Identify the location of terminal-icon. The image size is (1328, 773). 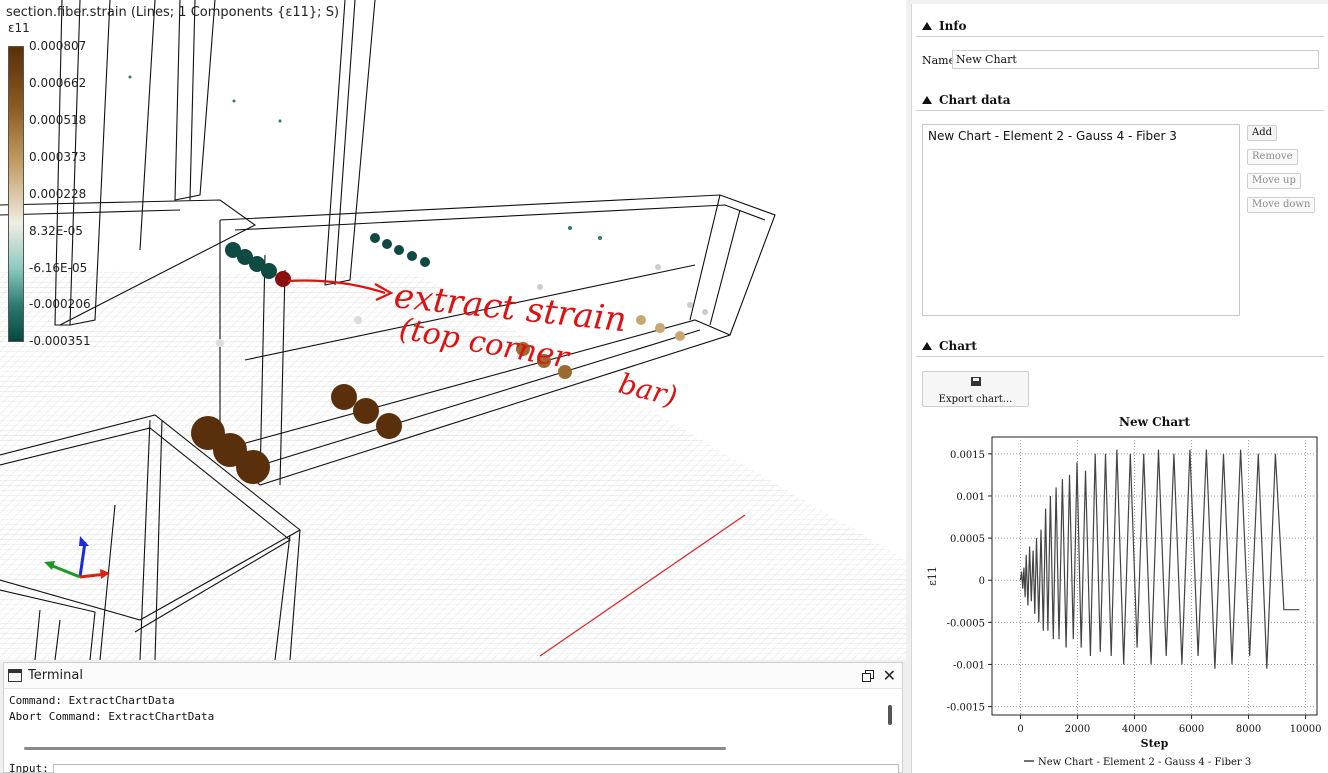
(15, 675).